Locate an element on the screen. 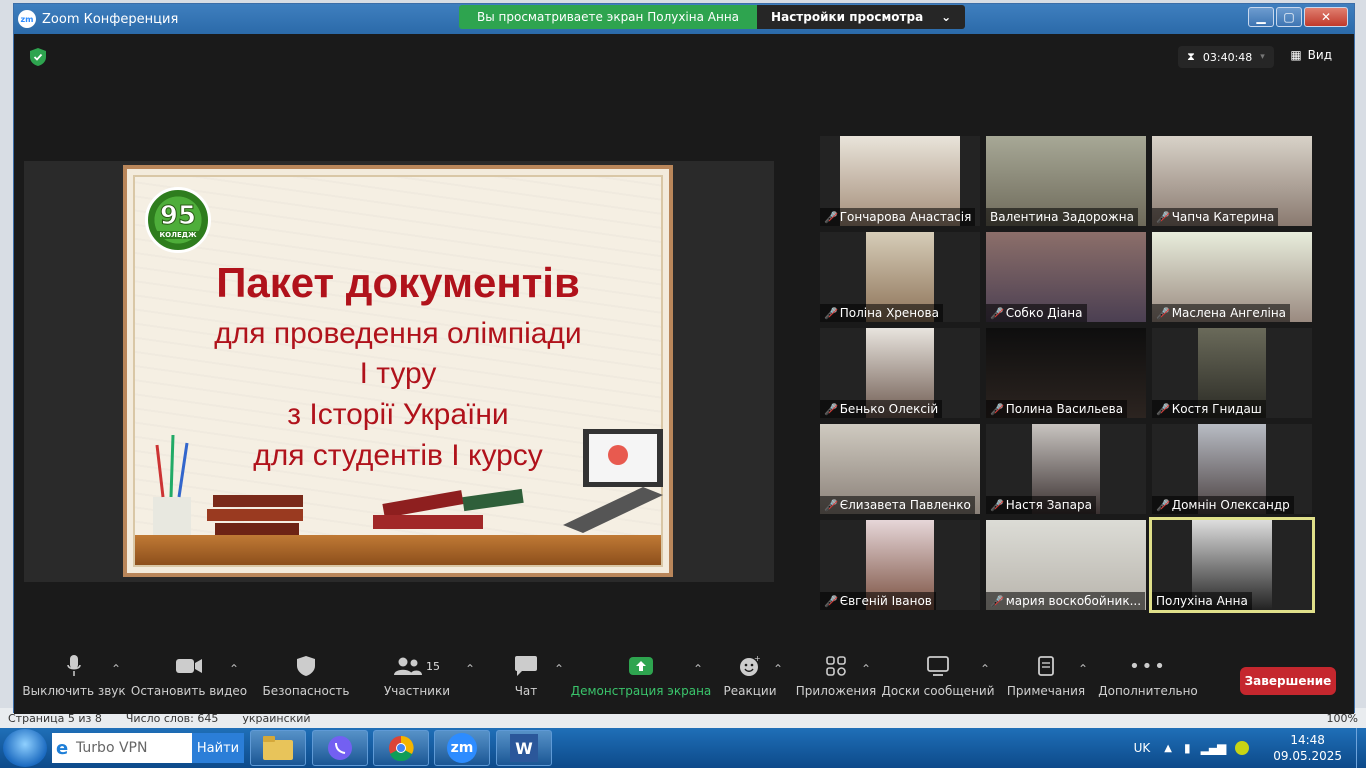 The width and height of the screenshot is (1366, 768). mute-button: Выключить звук is located at coordinates (74, 680).